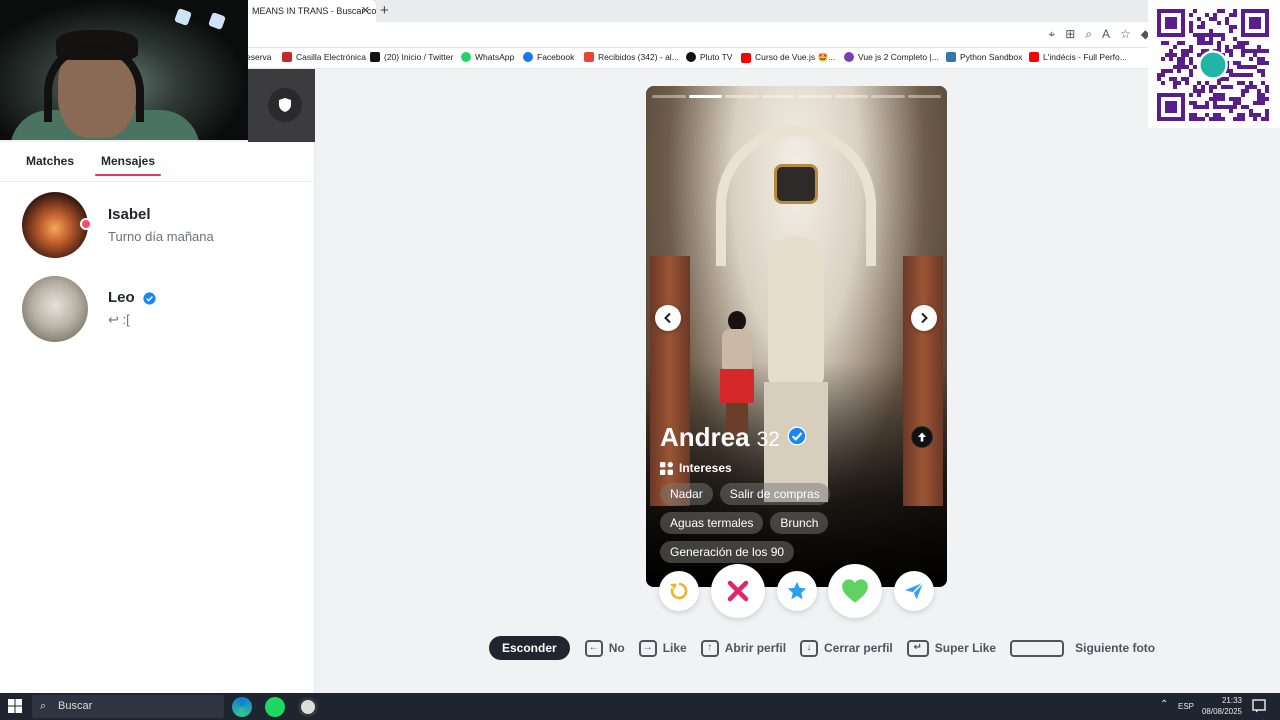 The height and width of the screenshot is (720, 1280). What do you see at coordinates (1099, 34) in the screenshot?
I see `address-bar-actions: ⌖ ⊞ ⌕ A ☆ ◆` at bounding box center [1099, 34].